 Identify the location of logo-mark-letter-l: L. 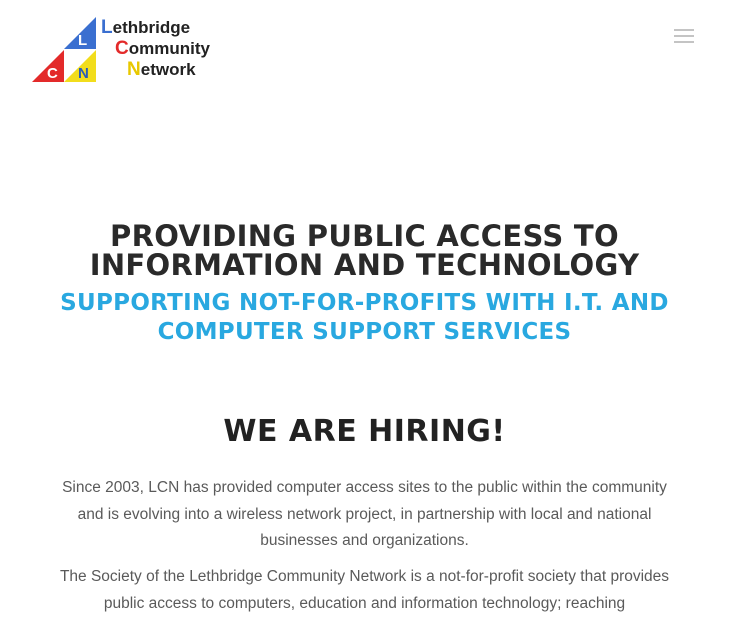
(82, 40).